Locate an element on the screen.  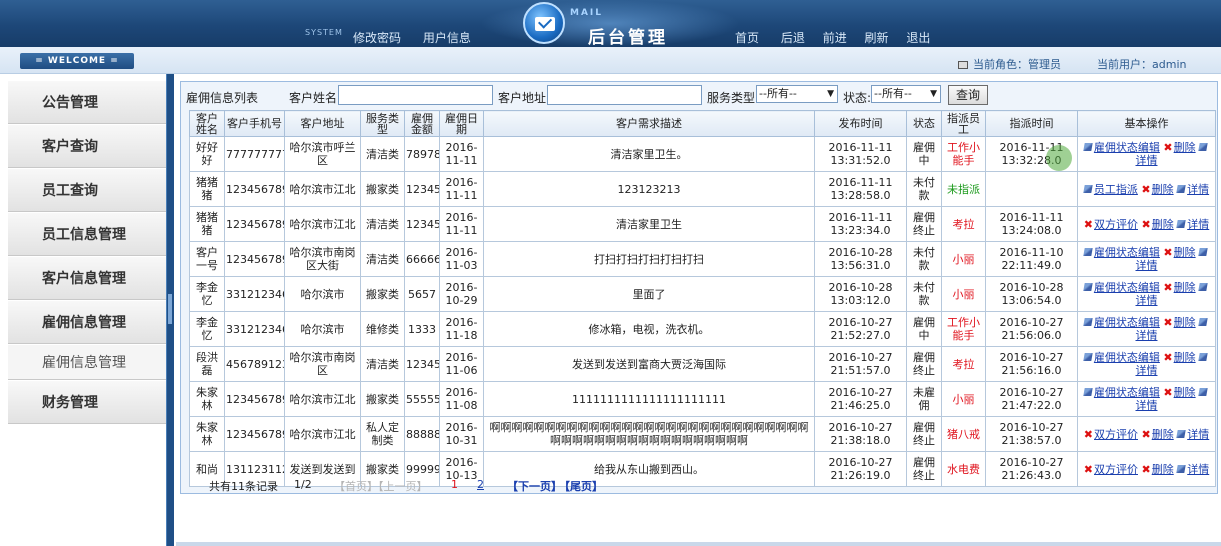
op-link-0: 员工指派 is located at coordinates (1116, 189).